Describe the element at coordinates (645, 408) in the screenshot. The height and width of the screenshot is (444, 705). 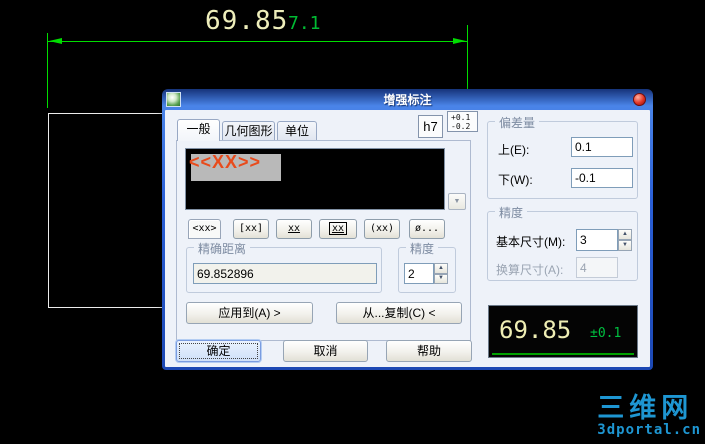
I see `watermark-title: 三维网` at that location.